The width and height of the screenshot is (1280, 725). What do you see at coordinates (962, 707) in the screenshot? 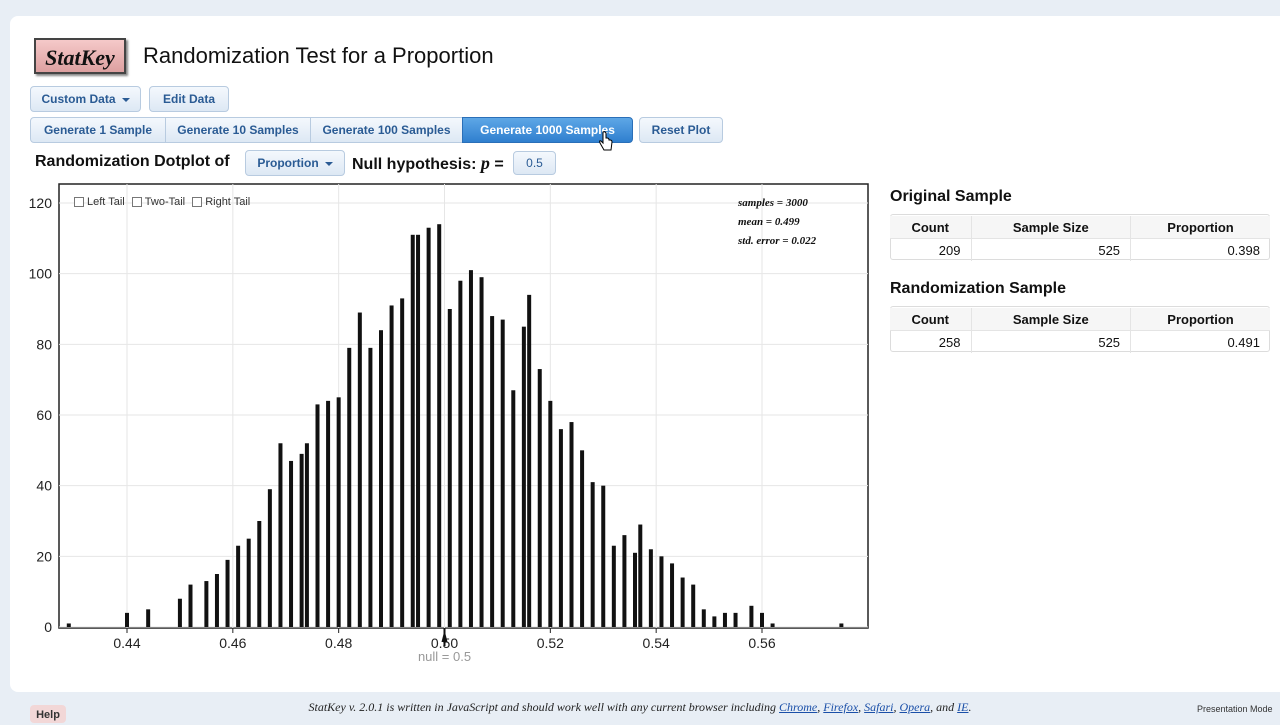
I see `link-ie: IE` at bounding box center [962, 707].